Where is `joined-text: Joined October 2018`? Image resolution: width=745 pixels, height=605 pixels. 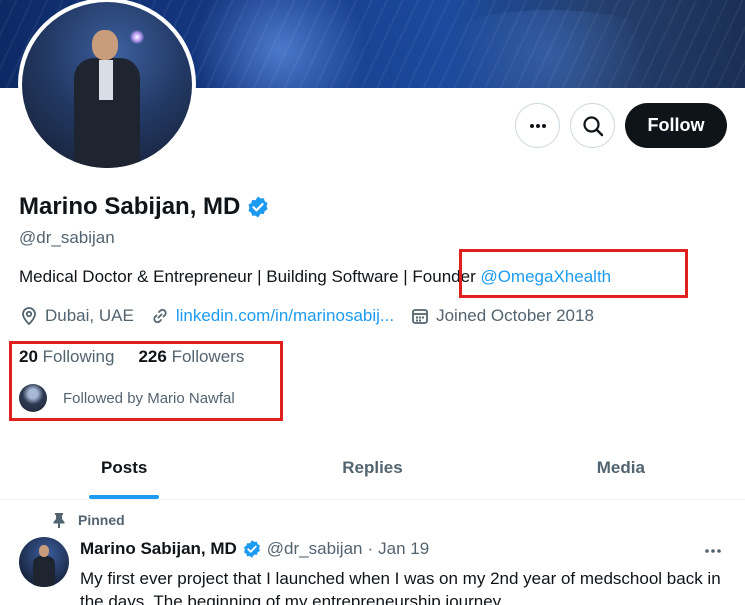
joined-text: Joined October 2018 is located at coordinates (515, 315).